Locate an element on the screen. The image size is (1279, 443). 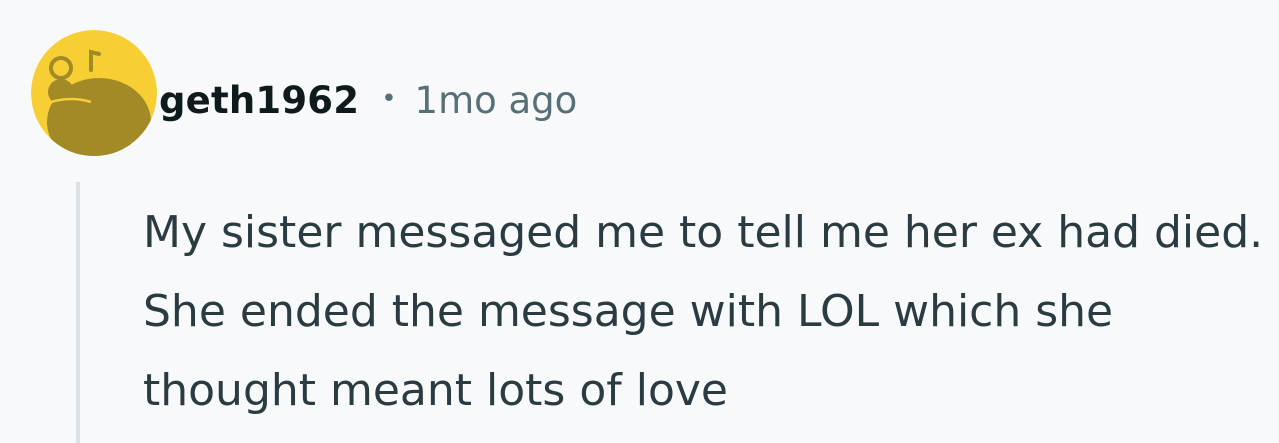
comment-header: geth1962 • 1mo ago is located at coordinates (368, 100).